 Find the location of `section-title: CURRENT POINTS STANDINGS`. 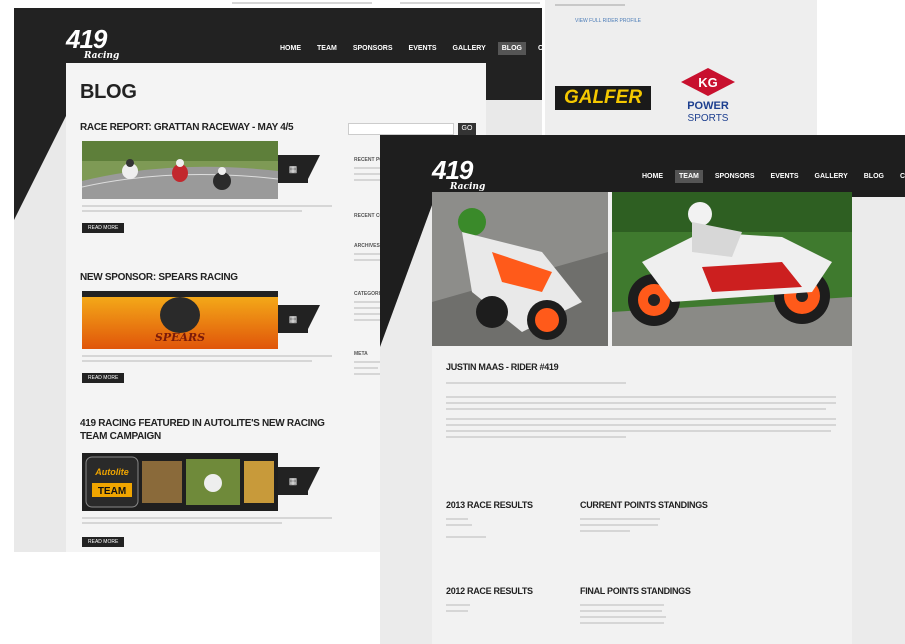

section-title: CURRENT POINTS STANDINGS is located at coordinates (644, 505).